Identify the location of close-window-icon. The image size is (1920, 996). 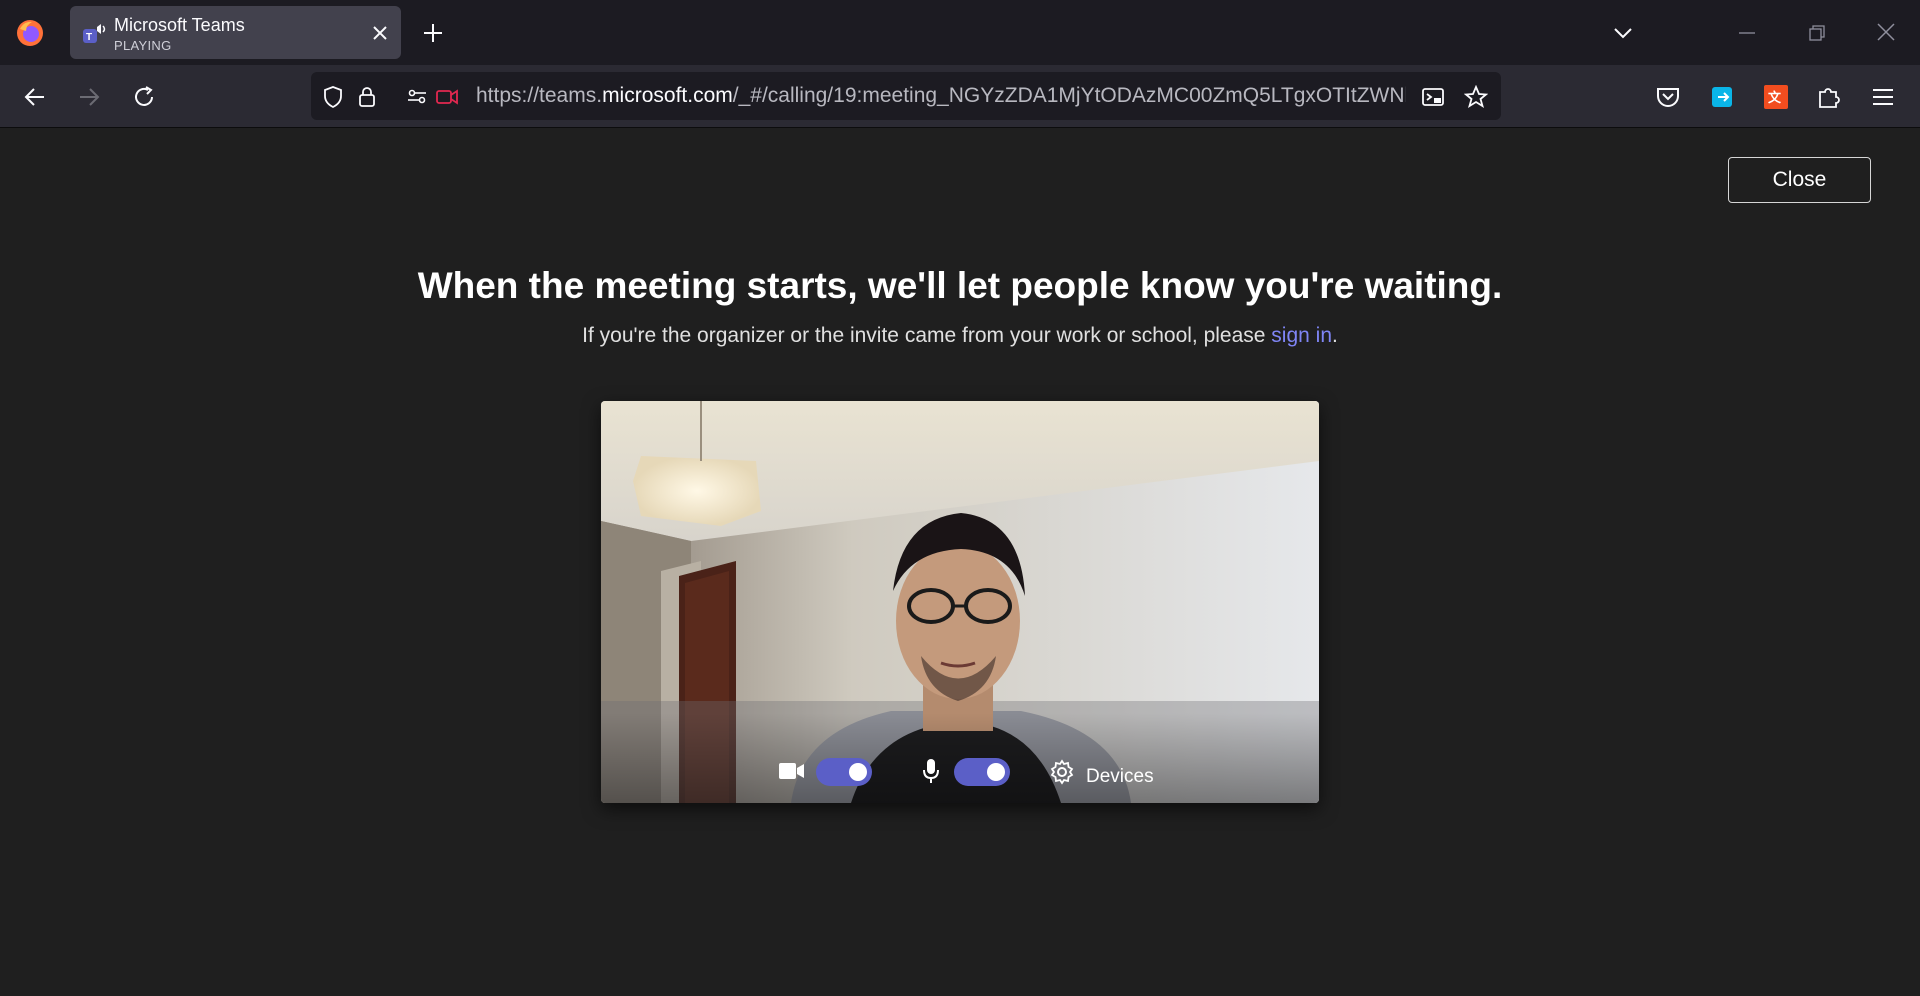
(1886, 32).